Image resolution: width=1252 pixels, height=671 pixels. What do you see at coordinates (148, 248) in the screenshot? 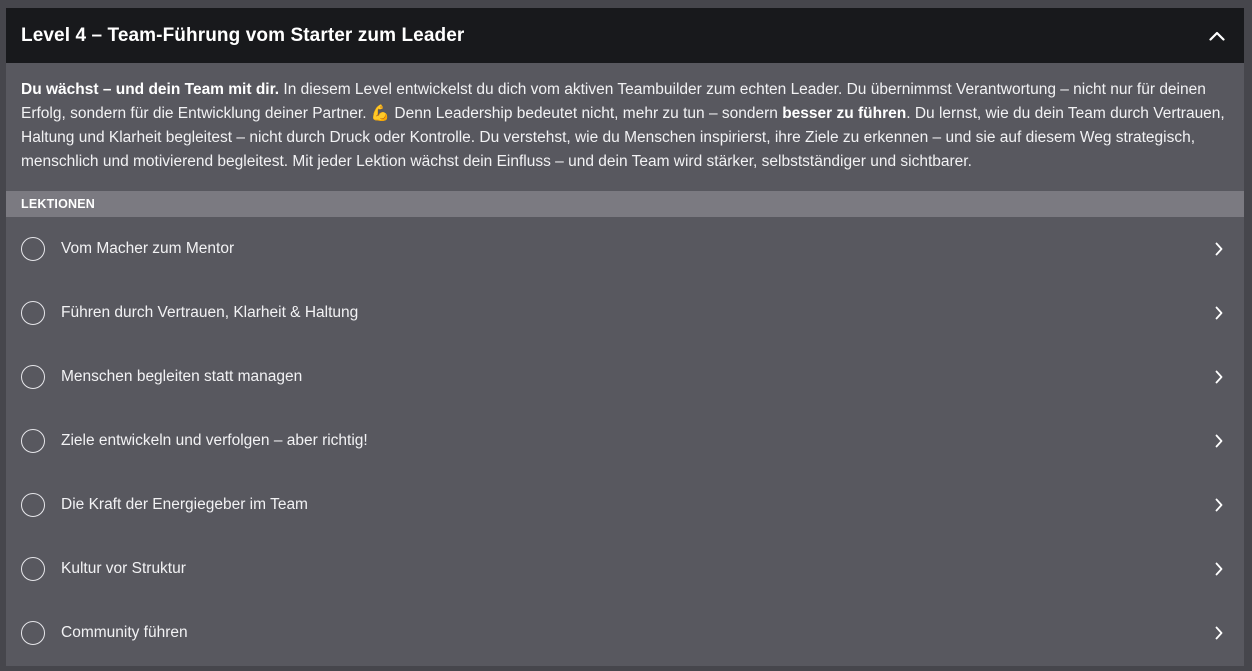
I see `lesson-title: Vom Macher zum Mentor` at bounding box center [148, 248].